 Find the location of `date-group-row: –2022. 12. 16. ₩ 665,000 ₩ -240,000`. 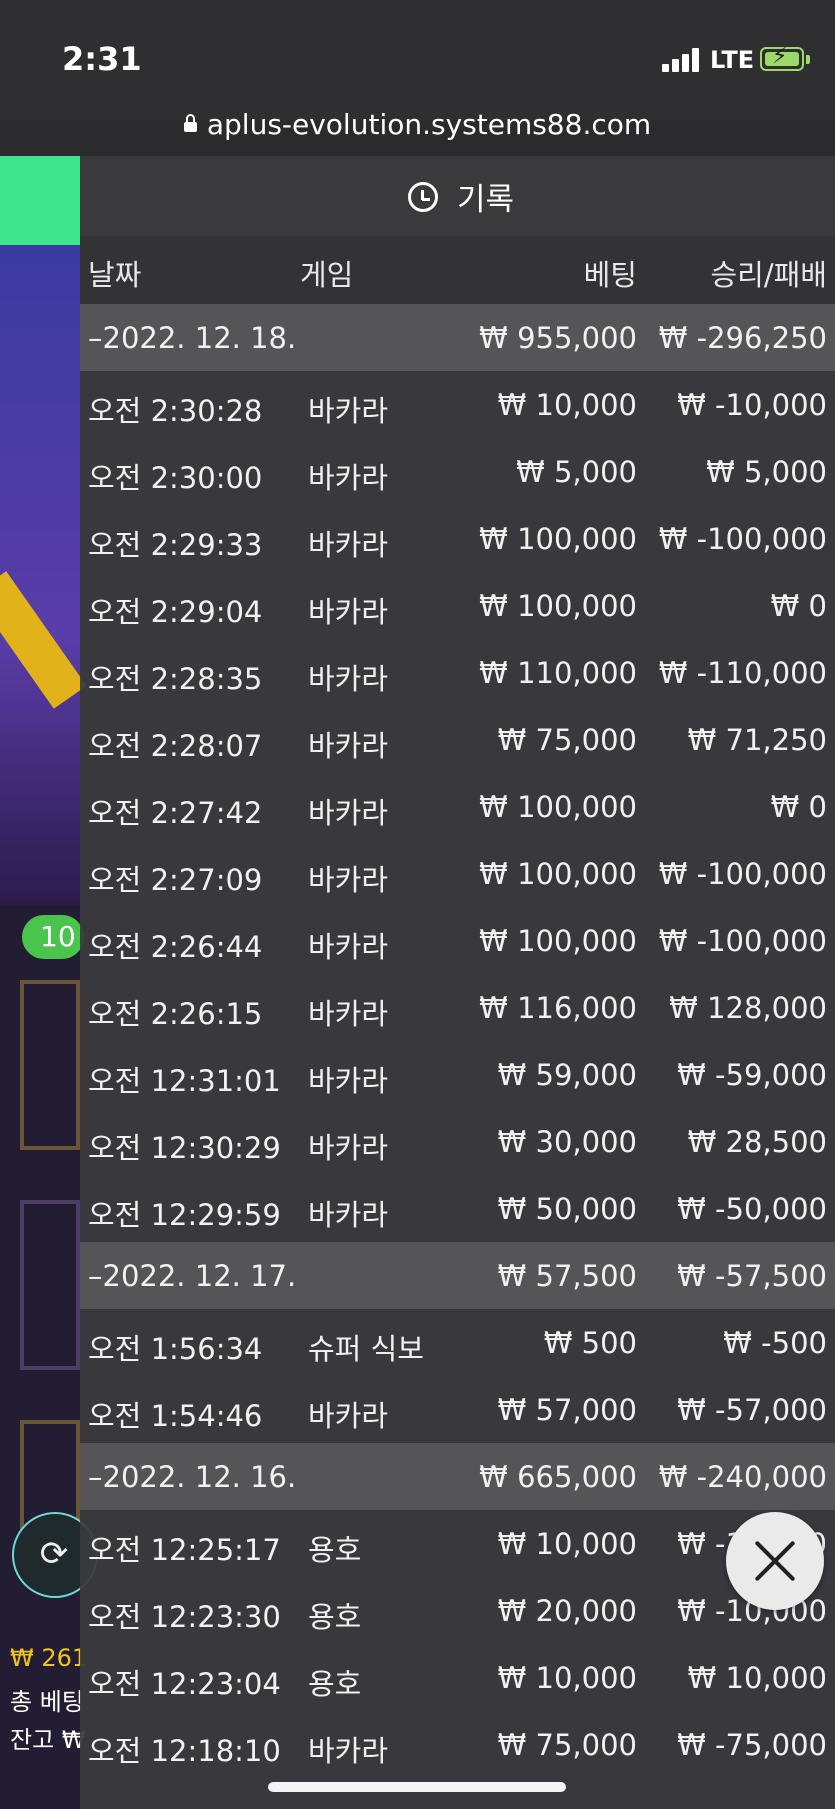

date-group-row: –2022. 12. 16. ₩ 665,000 ₩ -240,000 is located at coordinates (457, 1476).